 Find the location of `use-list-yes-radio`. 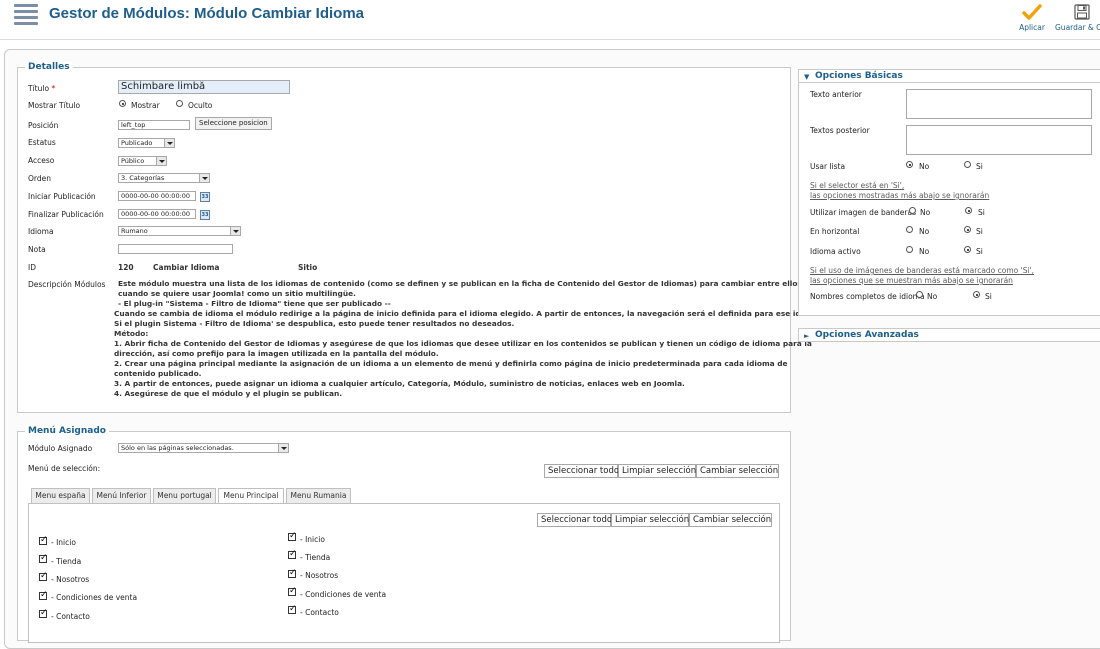

use-list-yes-radio is located at coordinates (967, 164).